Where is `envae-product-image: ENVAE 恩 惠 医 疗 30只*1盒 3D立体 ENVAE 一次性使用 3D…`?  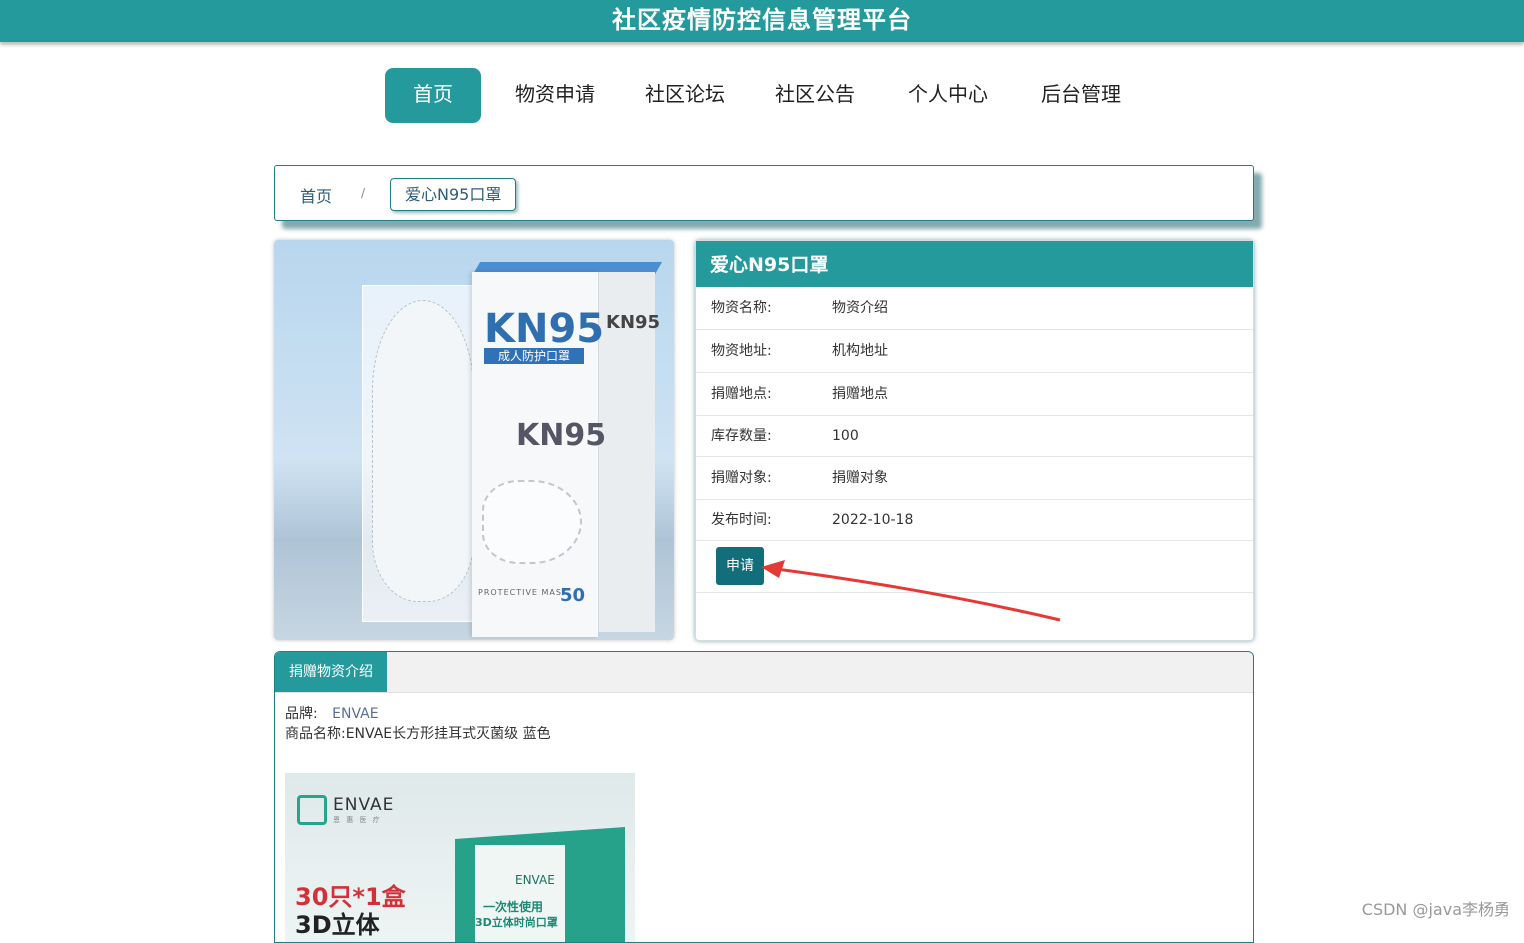
envae-product-image: ENVAE 恩 惠 医 疗 30只*1盒 3D立体 ENVAE 一次性使用 3D… is located at coordinates (460, 857).